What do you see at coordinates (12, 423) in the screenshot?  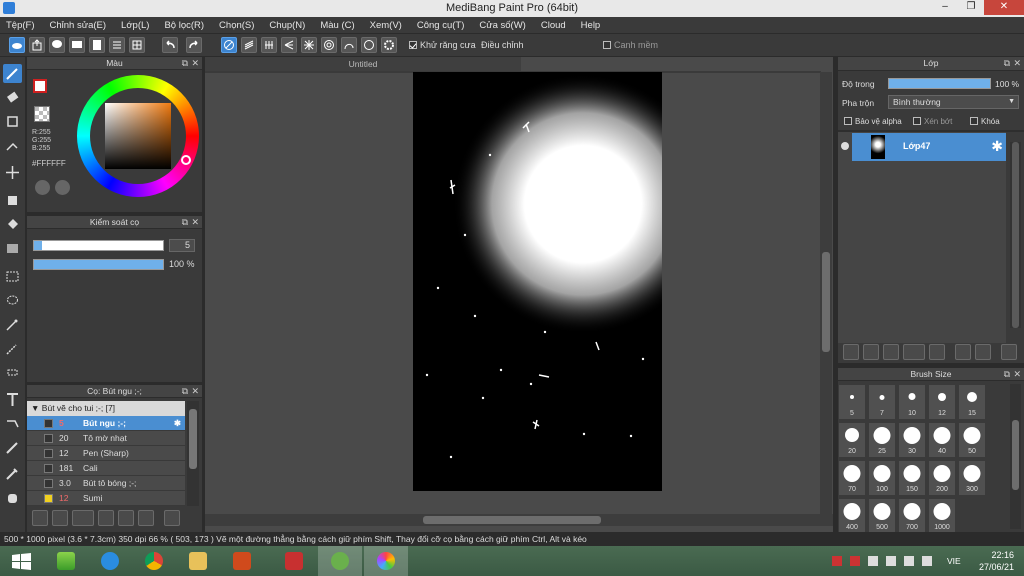 I see `divide-tool-icon` at bounding box center [12, 423].